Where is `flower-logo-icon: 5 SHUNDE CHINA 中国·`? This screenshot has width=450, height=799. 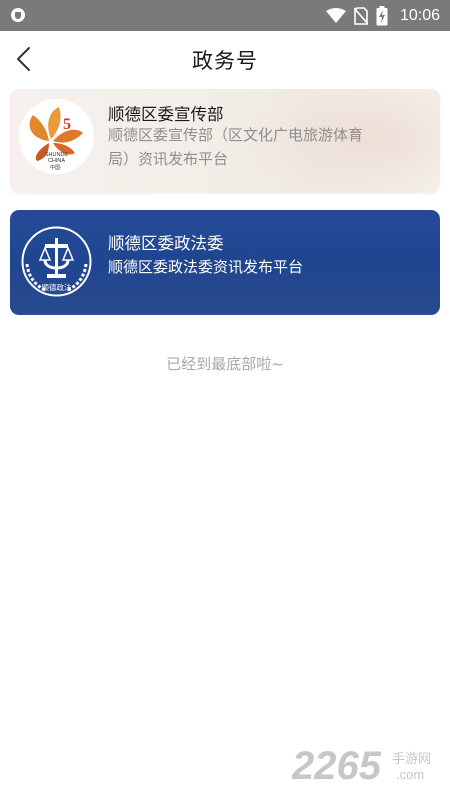 flower-logo-icon: 5 SHUNDE CHINA 中国· is located at coordinates (56, 136).